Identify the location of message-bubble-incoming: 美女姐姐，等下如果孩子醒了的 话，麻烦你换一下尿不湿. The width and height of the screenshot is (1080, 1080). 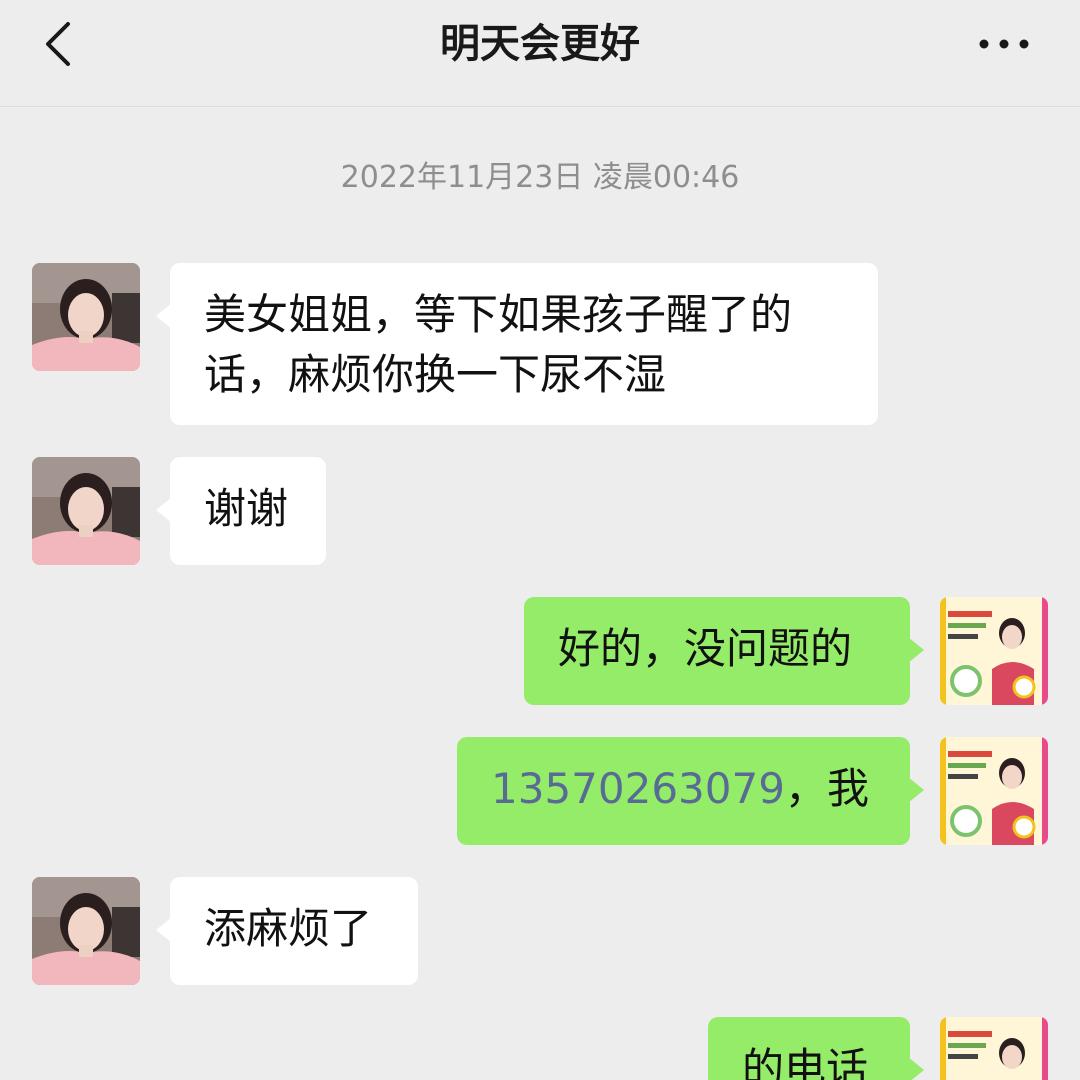
(517, 344).